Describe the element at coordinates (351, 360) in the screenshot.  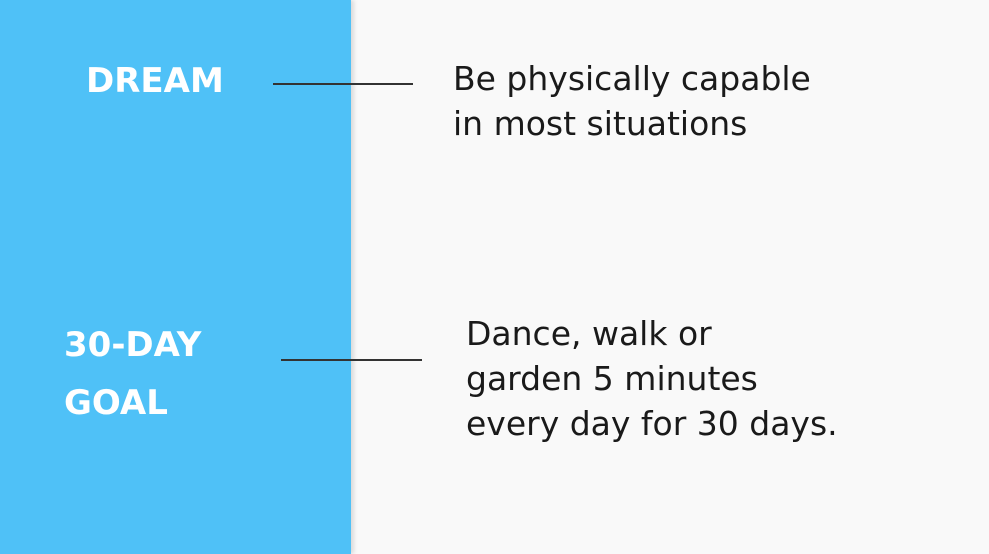
I see `goal-connector-line` at that location.